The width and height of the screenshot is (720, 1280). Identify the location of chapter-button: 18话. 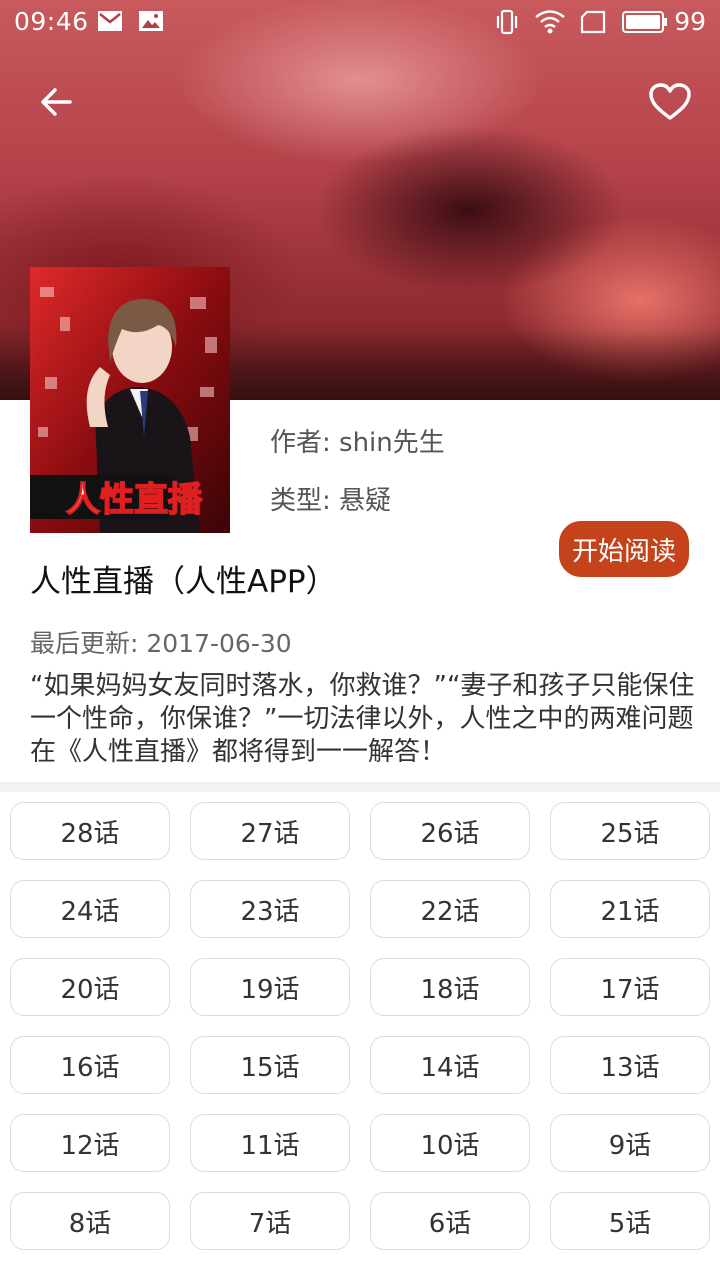
(450, 987).